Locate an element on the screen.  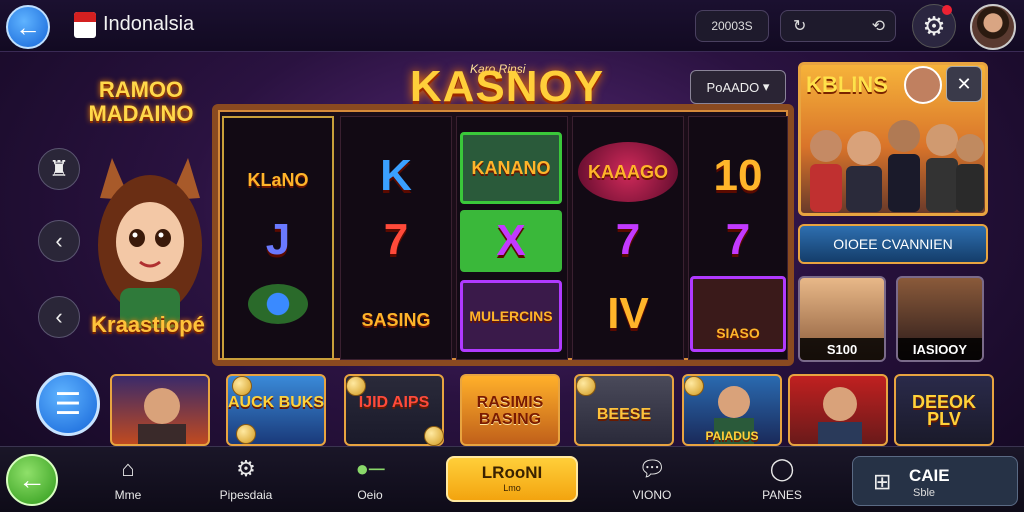
game-title: RASIMIS BASING is located at coordinates (510, 411).